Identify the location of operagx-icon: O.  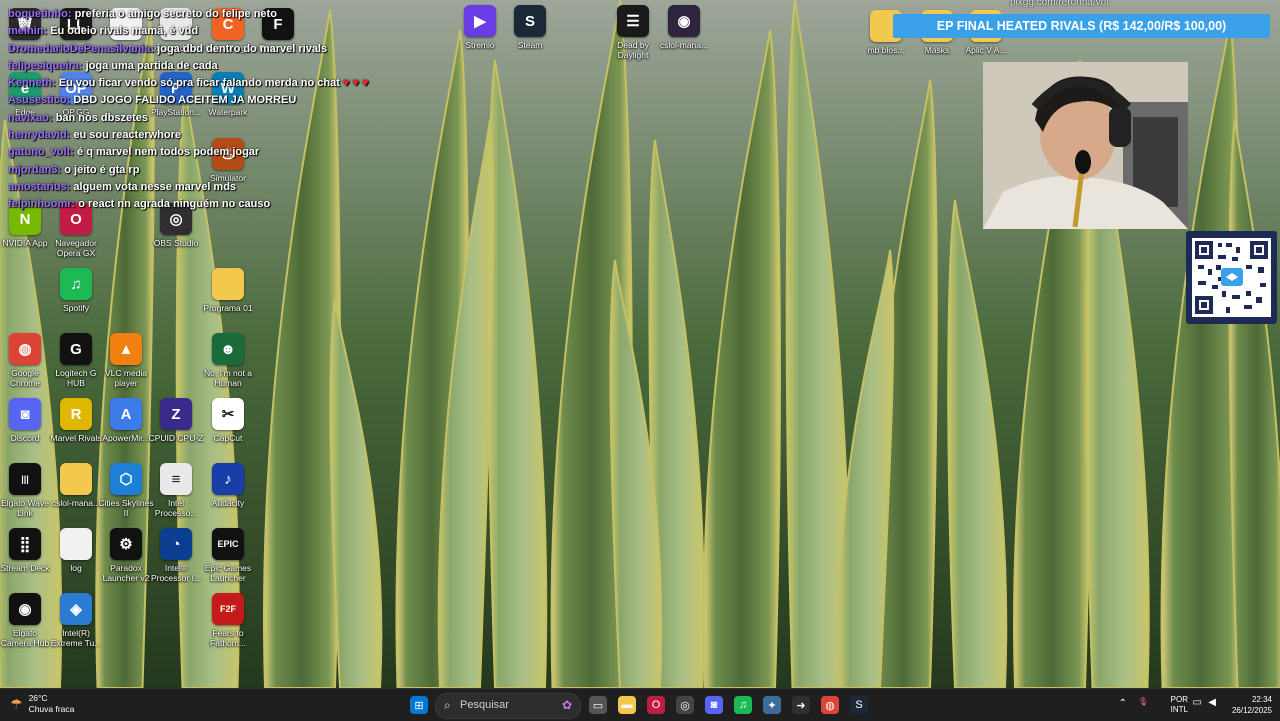
(656, 705).